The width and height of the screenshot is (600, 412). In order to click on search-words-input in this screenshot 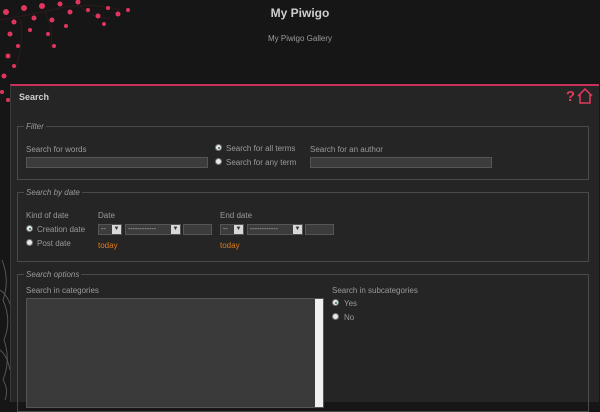, I will do `click(117, 162)`.